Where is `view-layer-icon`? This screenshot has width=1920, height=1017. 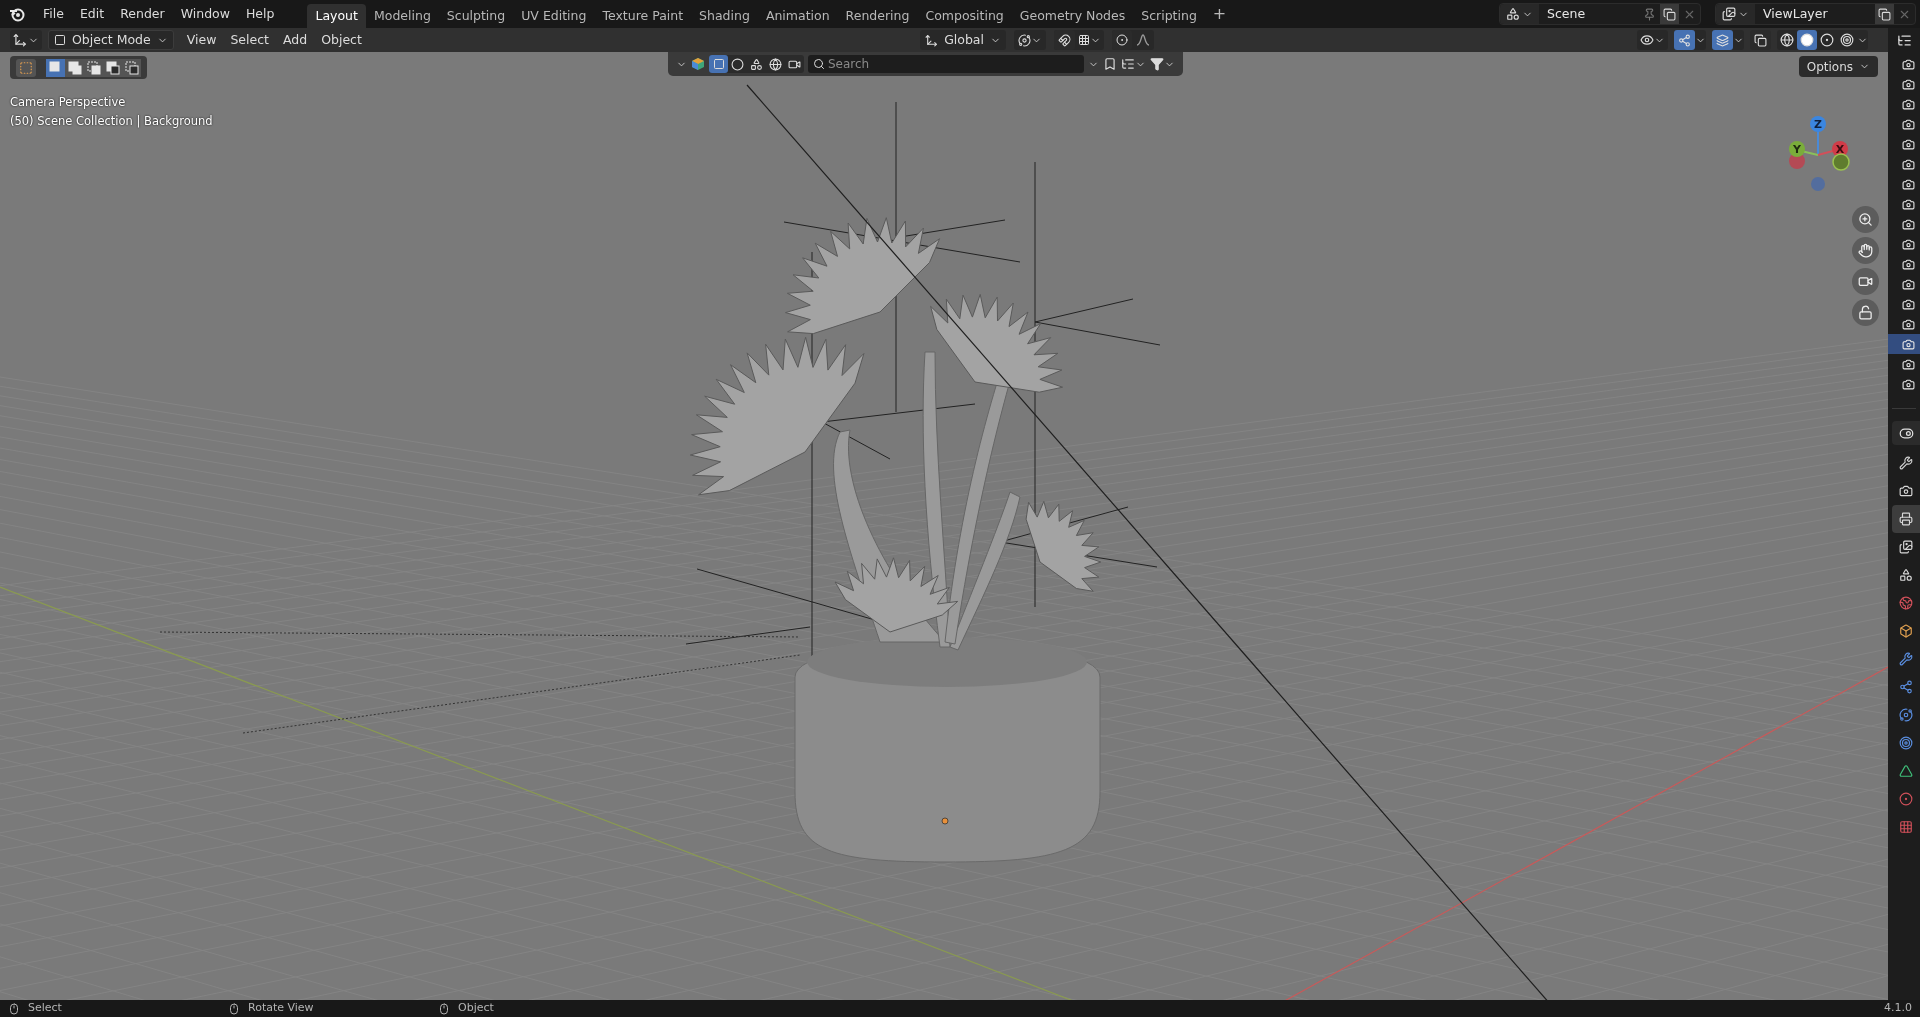
view-layer-icon is located at coordinates (1729, 14).